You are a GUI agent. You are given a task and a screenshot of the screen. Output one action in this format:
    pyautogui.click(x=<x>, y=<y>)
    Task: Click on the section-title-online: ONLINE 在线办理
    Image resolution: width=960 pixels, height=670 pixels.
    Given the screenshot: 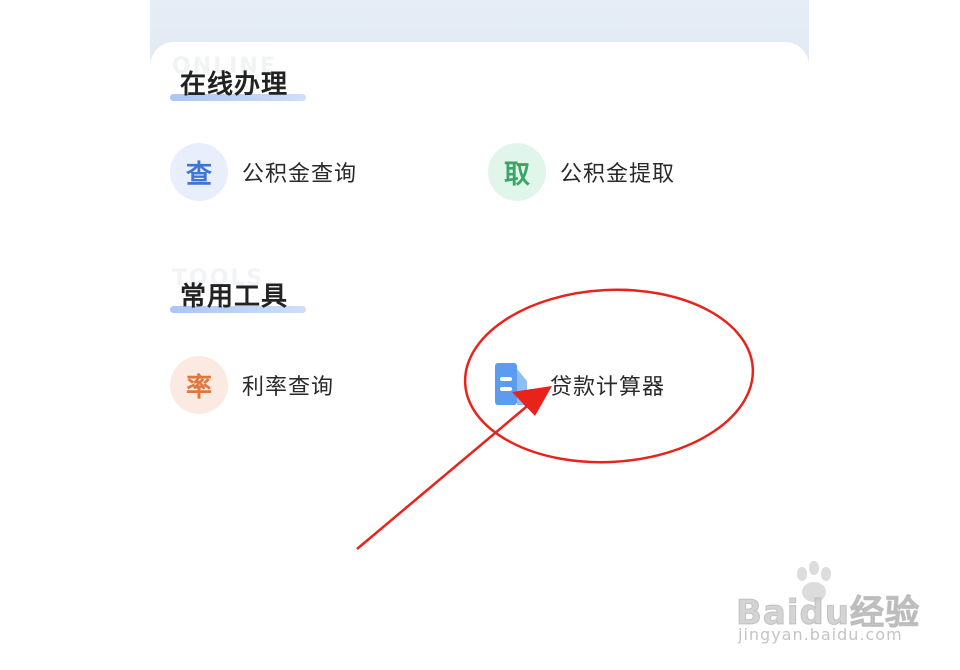 What is the action you would take?
    pyautogui.click(x=238, y=82)
    